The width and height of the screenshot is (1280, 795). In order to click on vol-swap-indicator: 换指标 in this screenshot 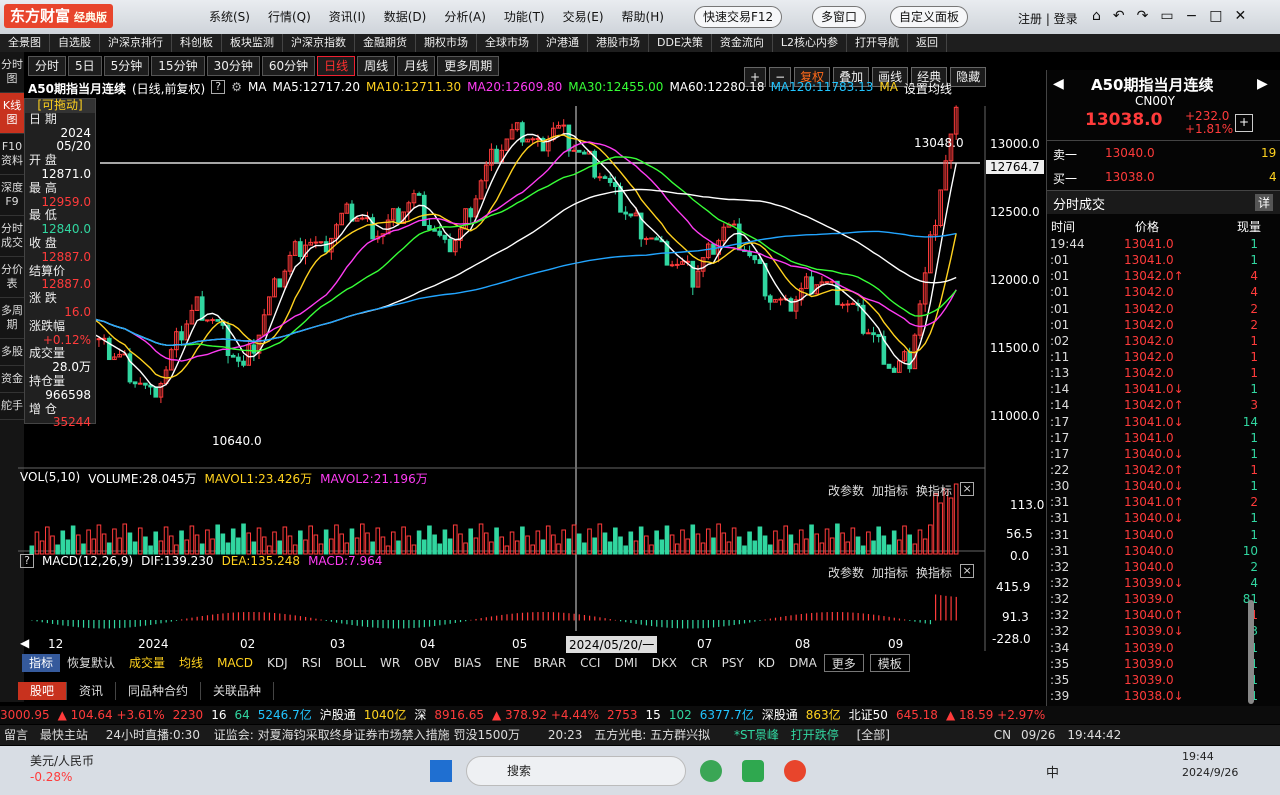, I will do `click(934, 490)`.